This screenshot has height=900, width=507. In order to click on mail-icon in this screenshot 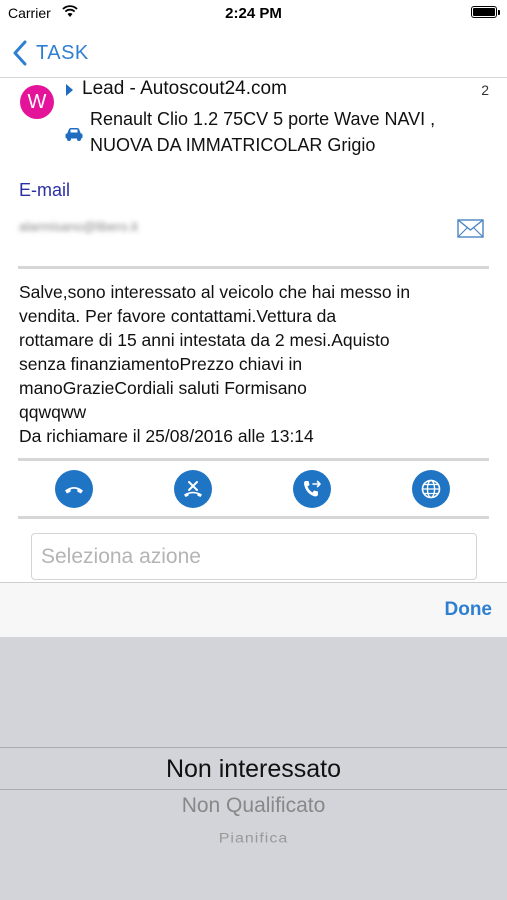, I will do `click(470, 228)`.